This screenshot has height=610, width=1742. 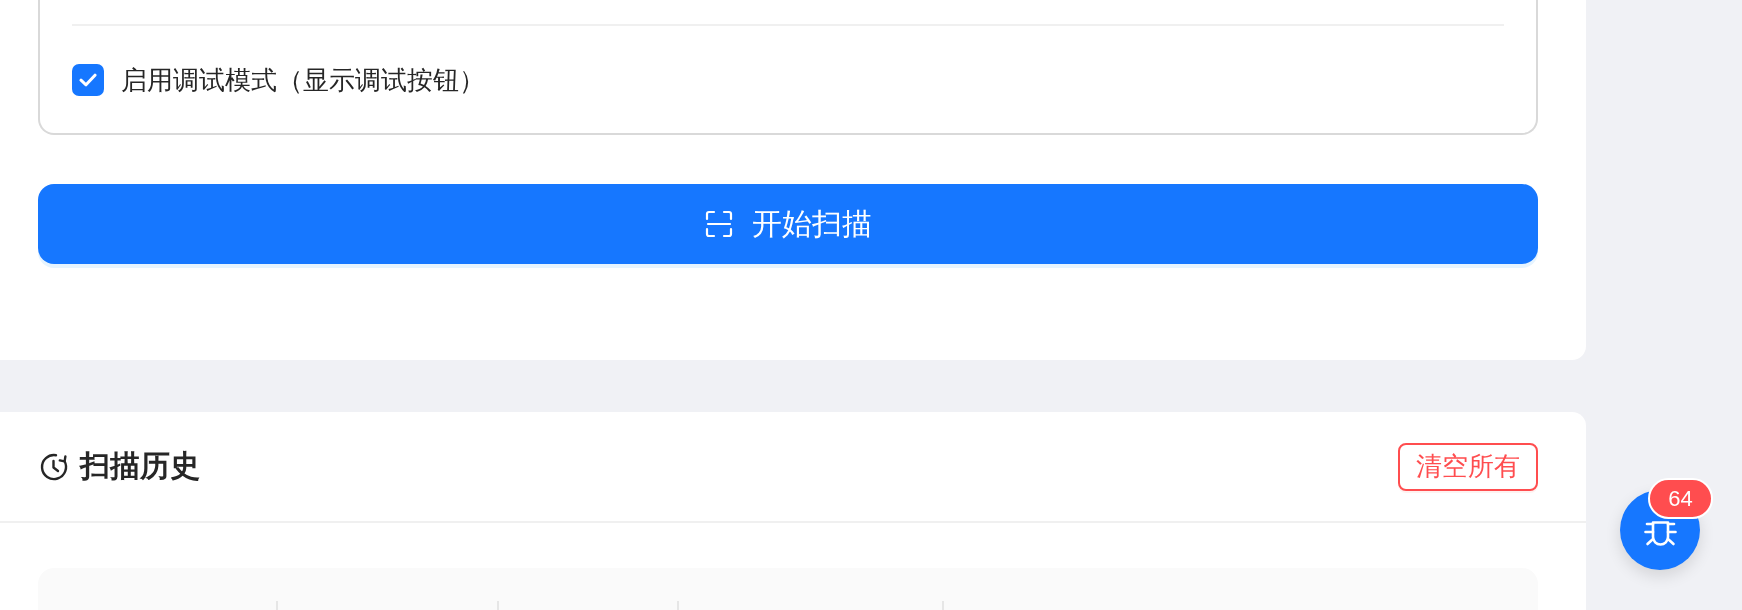 I want to click on checkbox, so click(x=88, y=80).